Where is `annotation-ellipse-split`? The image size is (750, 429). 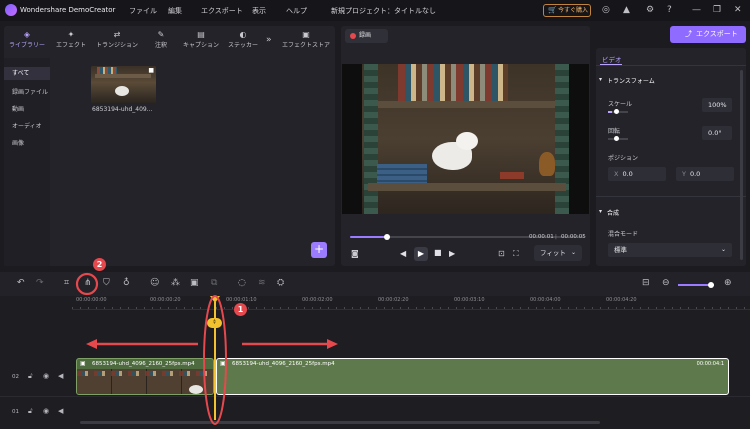 annotation-ellipse-split is located at coordinates (87, 284).